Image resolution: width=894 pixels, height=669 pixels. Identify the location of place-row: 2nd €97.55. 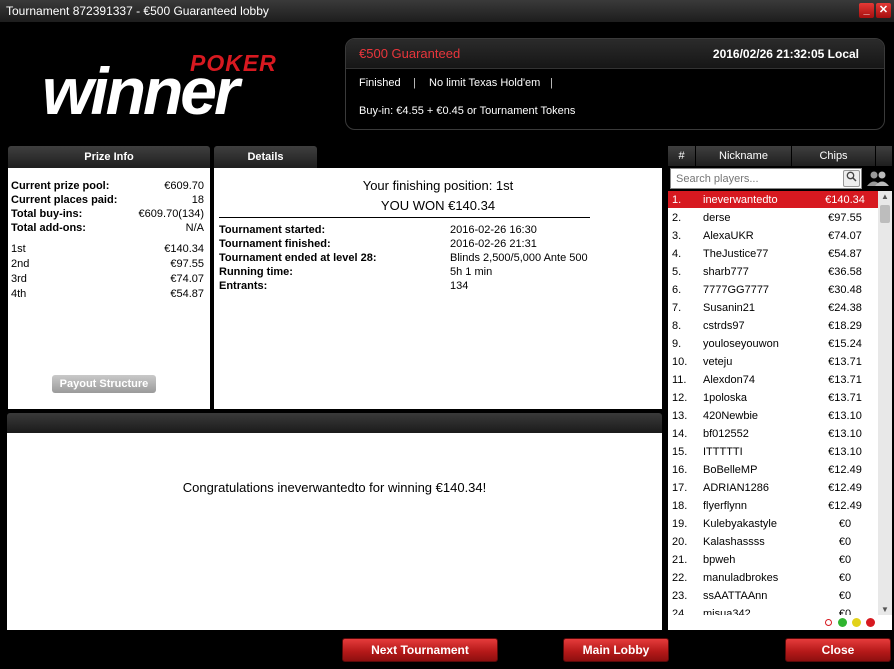
(107, 264).